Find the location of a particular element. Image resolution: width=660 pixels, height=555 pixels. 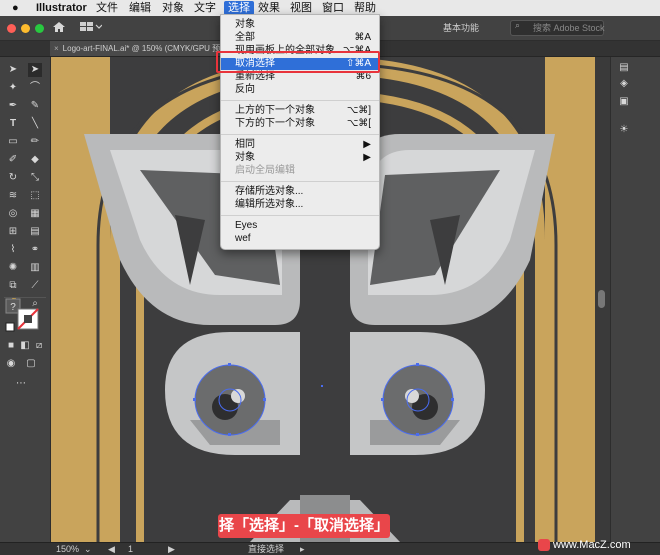

perspective-grid-icon: ▦ is located at coordinates (35, 214).